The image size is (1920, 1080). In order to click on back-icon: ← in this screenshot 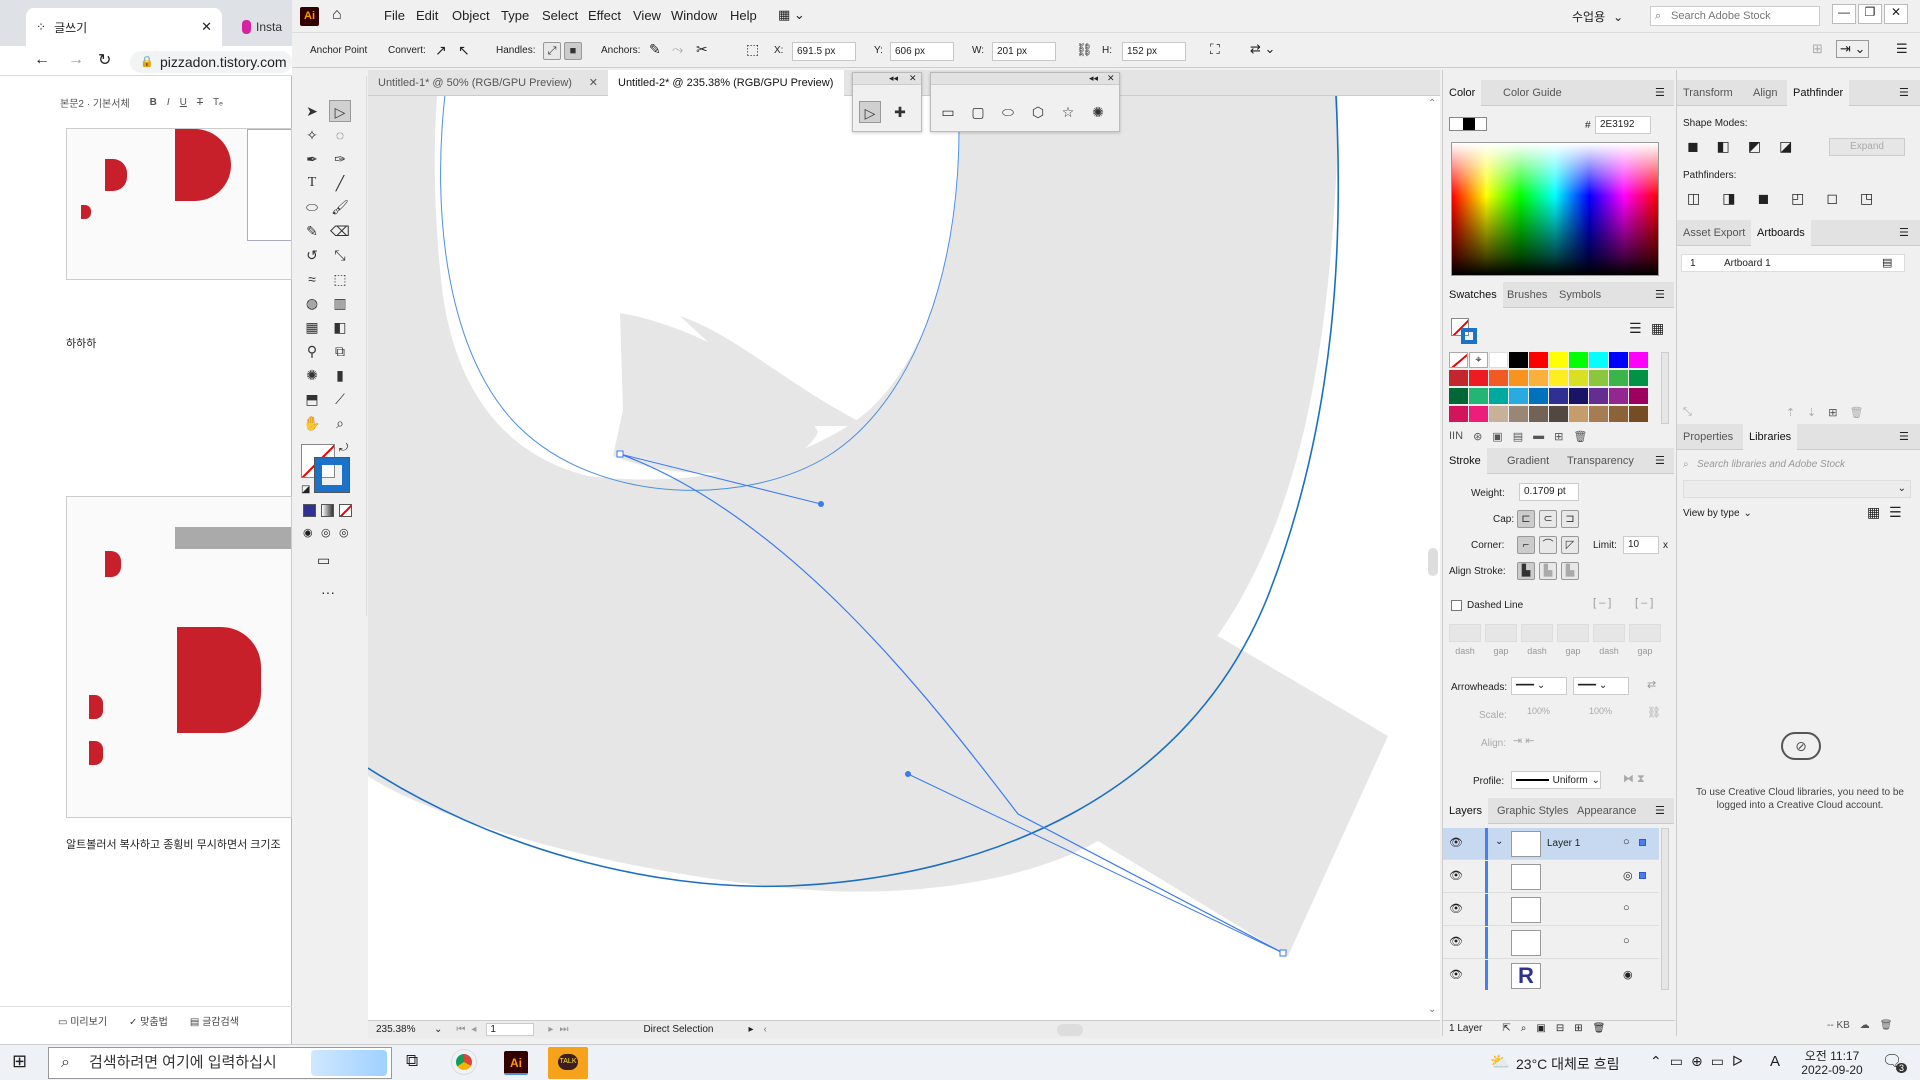, I will do `click(42, 60)`.